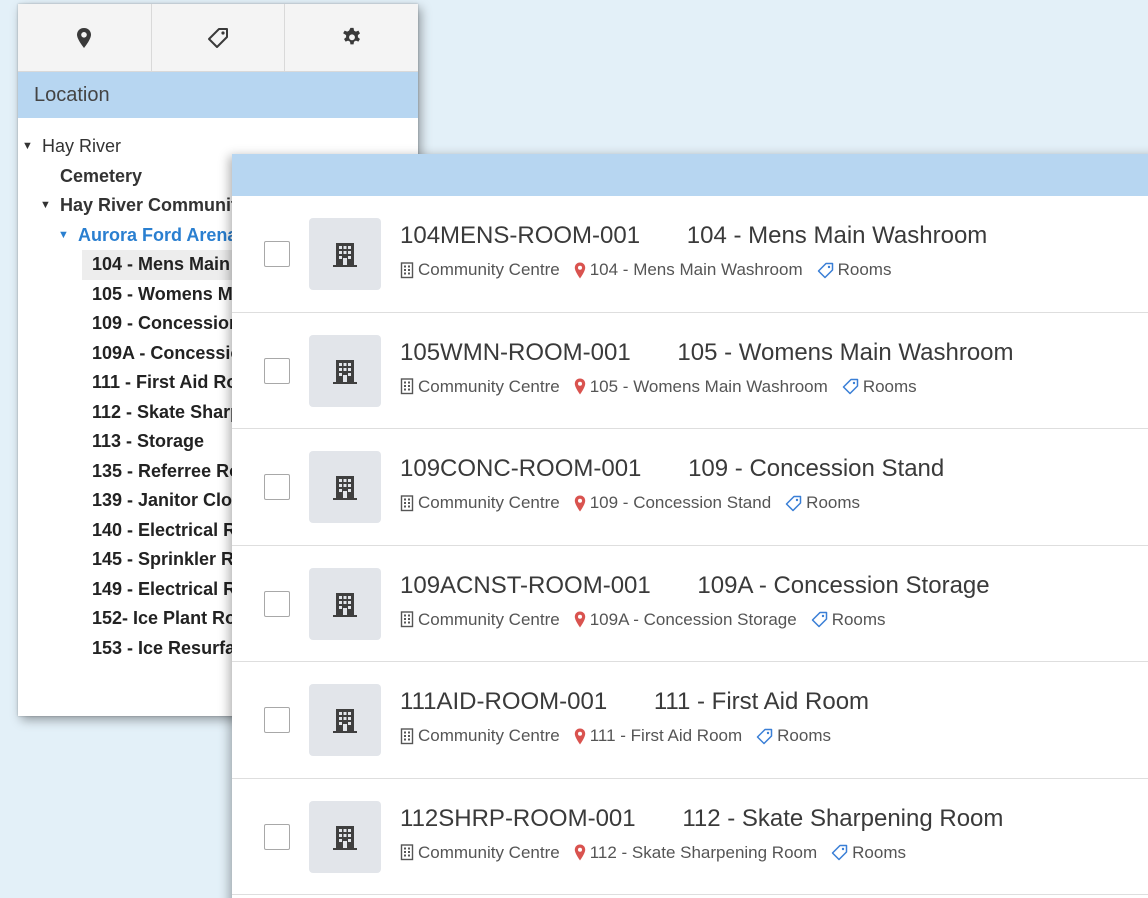  What do you see at coordinates (85, 37) in the screenshot?
I see `tab-location` at bounding box center [85, 37].